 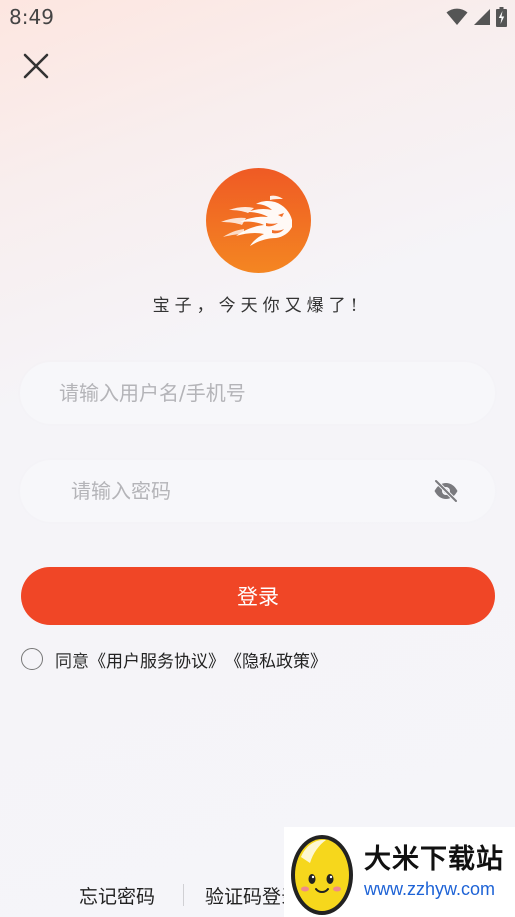 I want to click on password-visibility-toggle, so click(x=446, y=491).